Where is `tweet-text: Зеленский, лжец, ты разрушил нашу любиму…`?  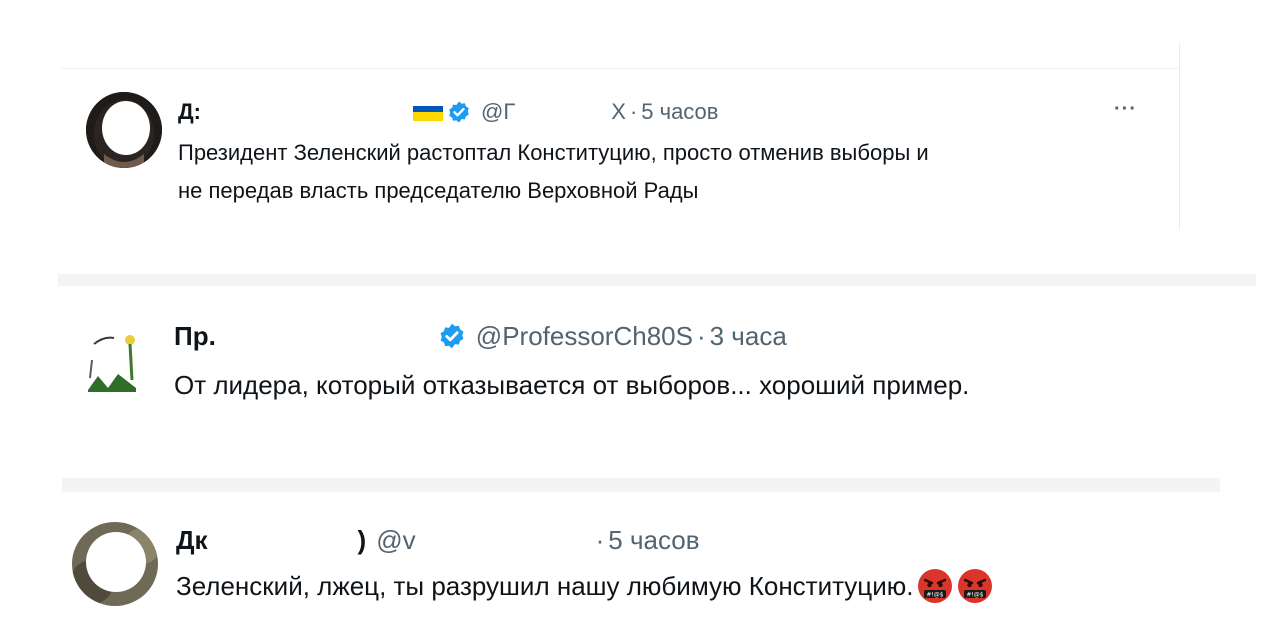
tweet-text: Зеленский, лжец, ты разрушил нашу любиму… is located at coordinates (545, 585).